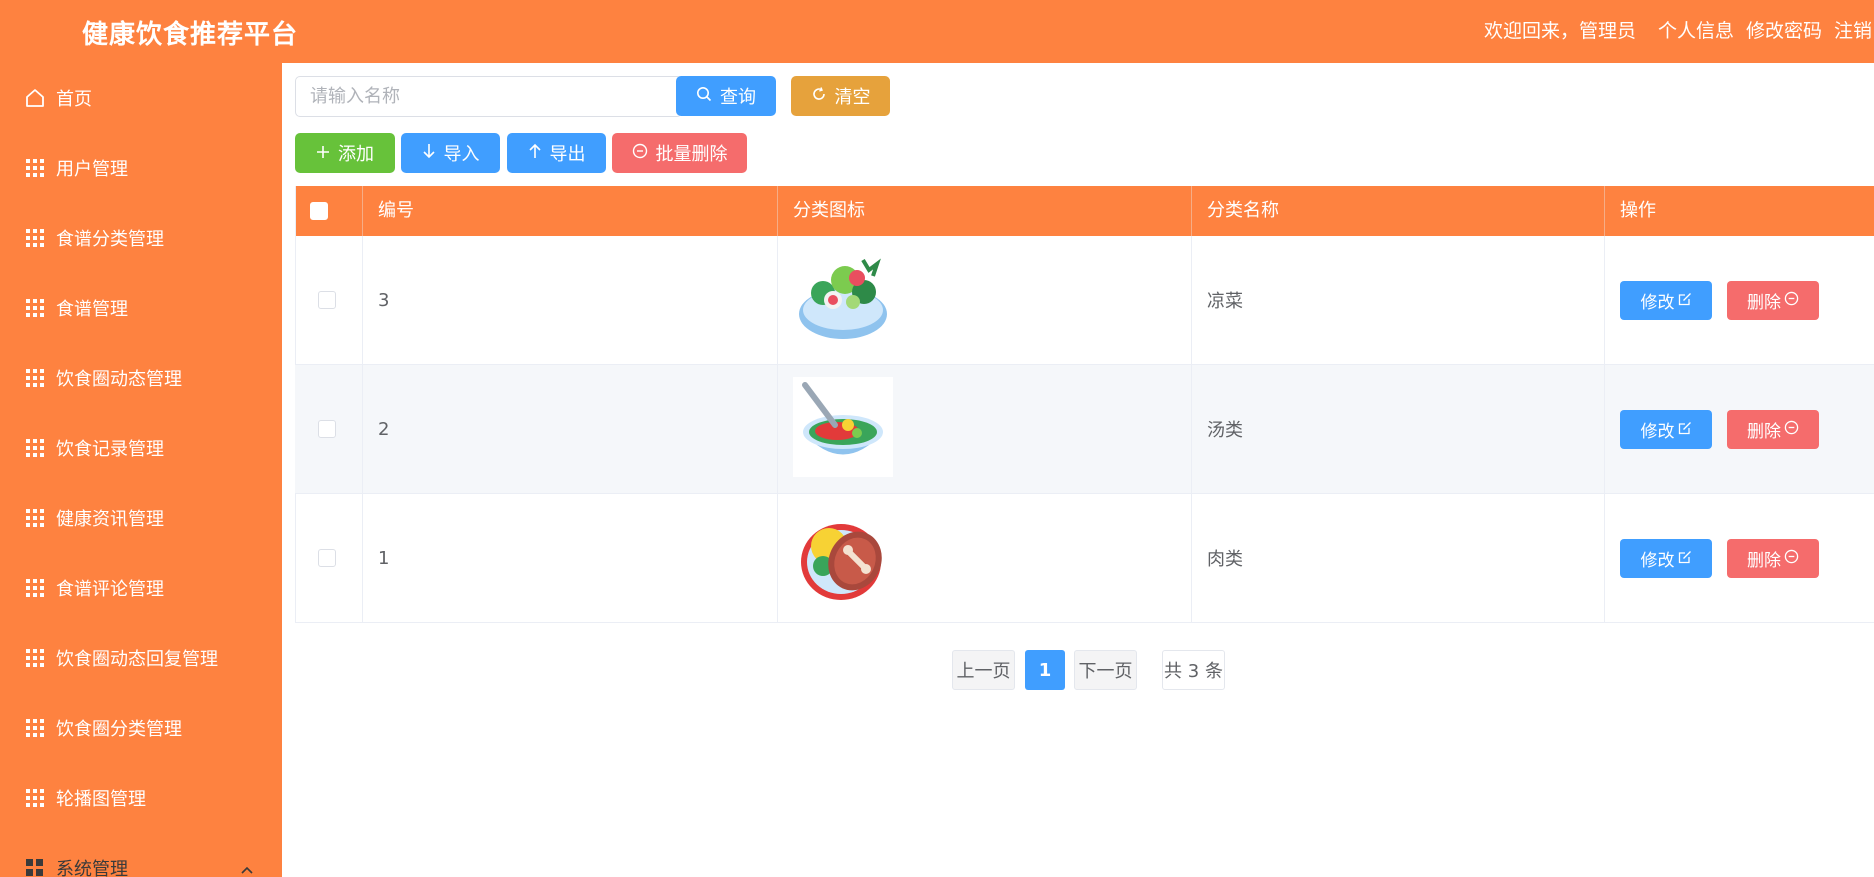 The width and height of the screenshot is (1874, 877). I want to click on plus-icon, so click(323, 153).